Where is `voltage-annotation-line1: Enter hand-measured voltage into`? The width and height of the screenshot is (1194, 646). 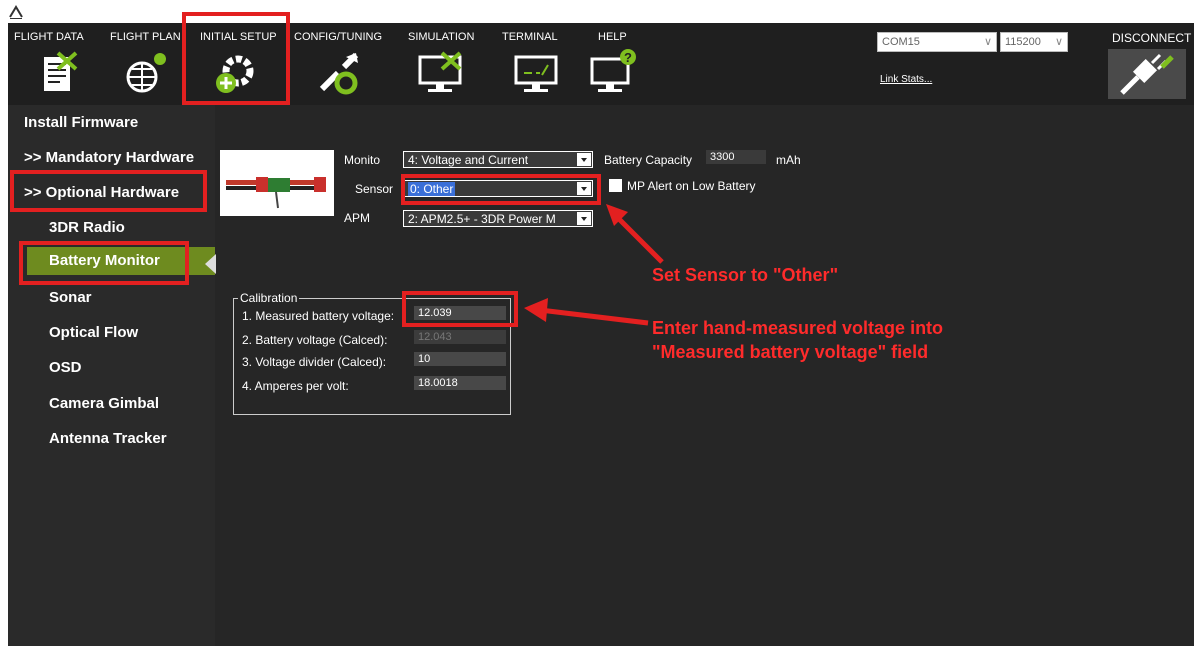
voltage-annotation-line1: Enter hand-measured voltage into is located at coordinates (798, 328).